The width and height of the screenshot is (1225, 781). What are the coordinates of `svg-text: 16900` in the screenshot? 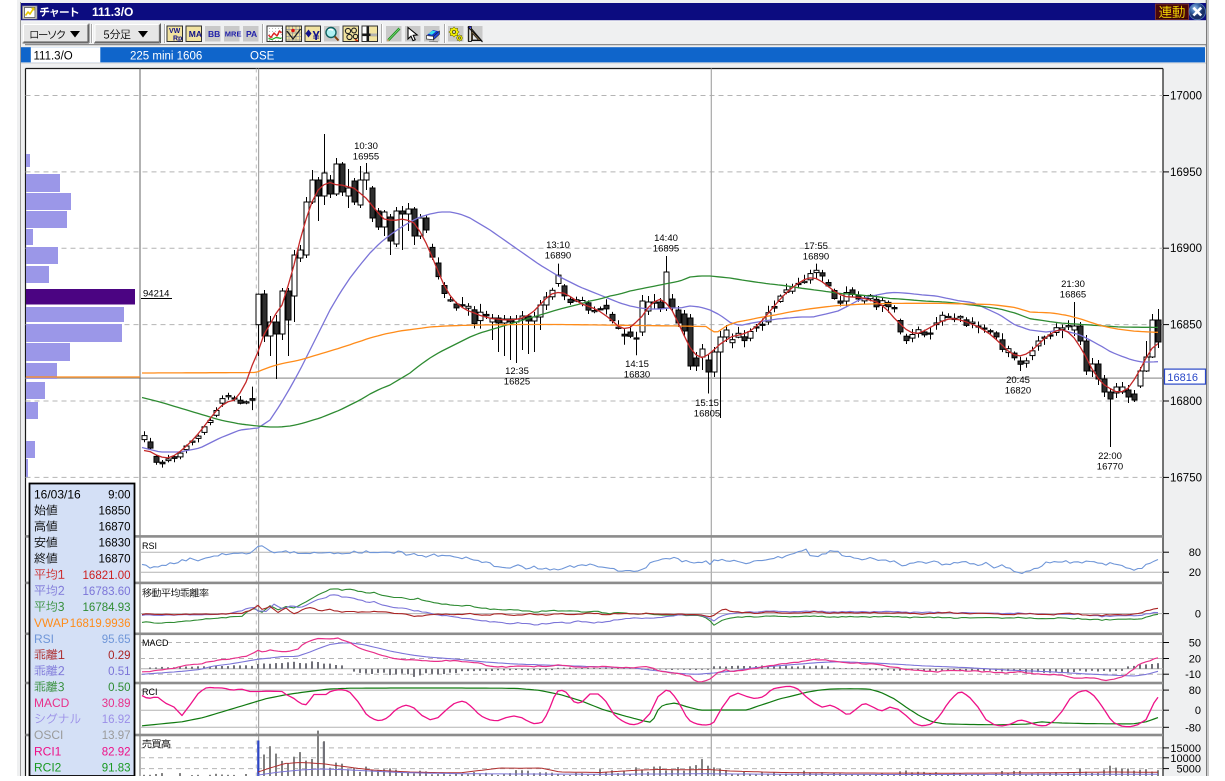 It's located at (1186, 249).